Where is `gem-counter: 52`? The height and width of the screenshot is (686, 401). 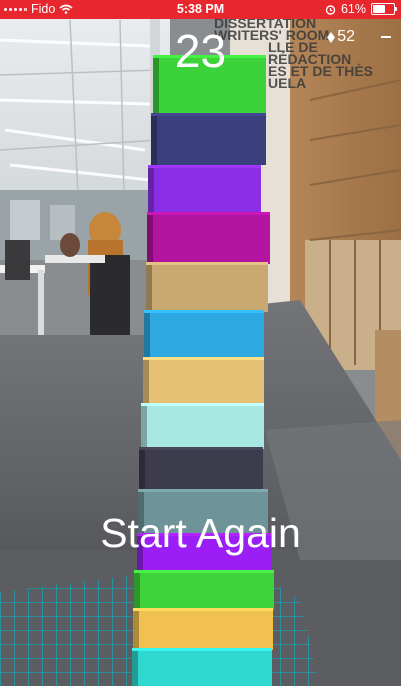
gem-counter: 52 is located at coordinates (359, 37).